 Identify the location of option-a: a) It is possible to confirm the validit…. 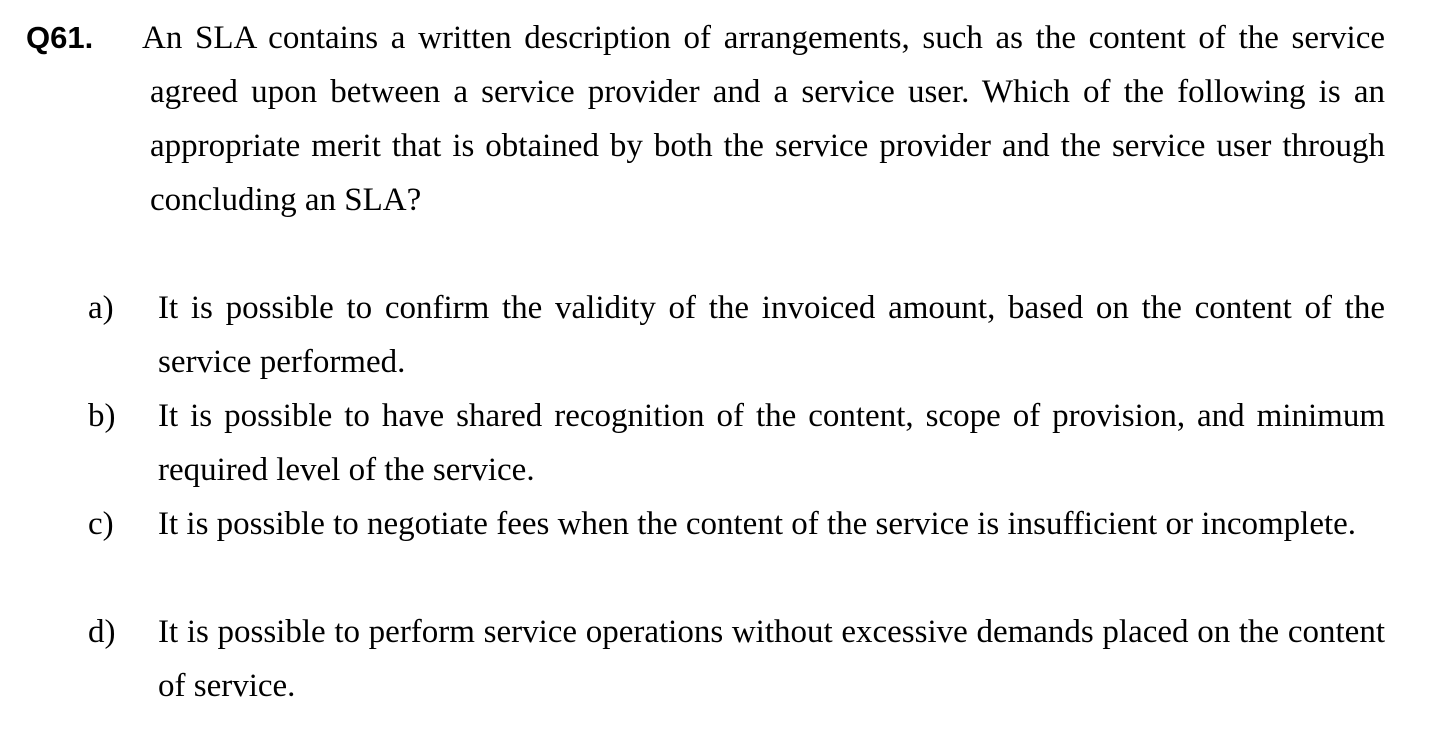
(725, 335).